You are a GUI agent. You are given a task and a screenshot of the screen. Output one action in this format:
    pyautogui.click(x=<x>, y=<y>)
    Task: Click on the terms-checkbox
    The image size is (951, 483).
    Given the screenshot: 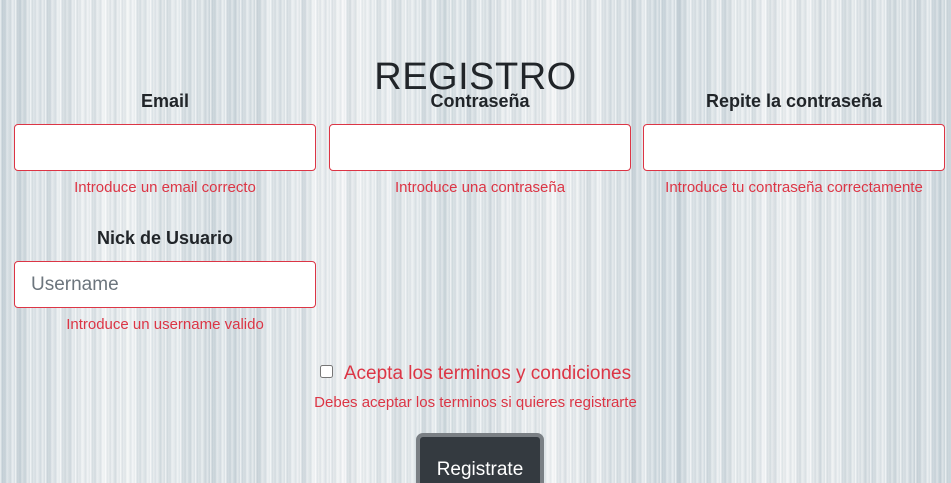 What is the action you would take?
    pyautogui.click(x=326, y=371)
    